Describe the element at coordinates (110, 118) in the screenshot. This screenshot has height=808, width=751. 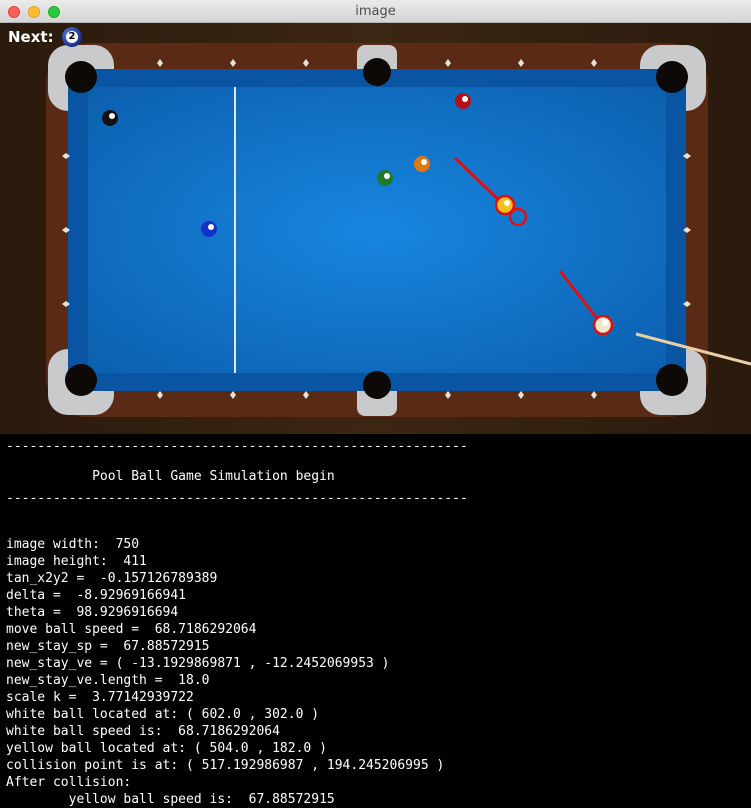
I see `black-ball` at that location.